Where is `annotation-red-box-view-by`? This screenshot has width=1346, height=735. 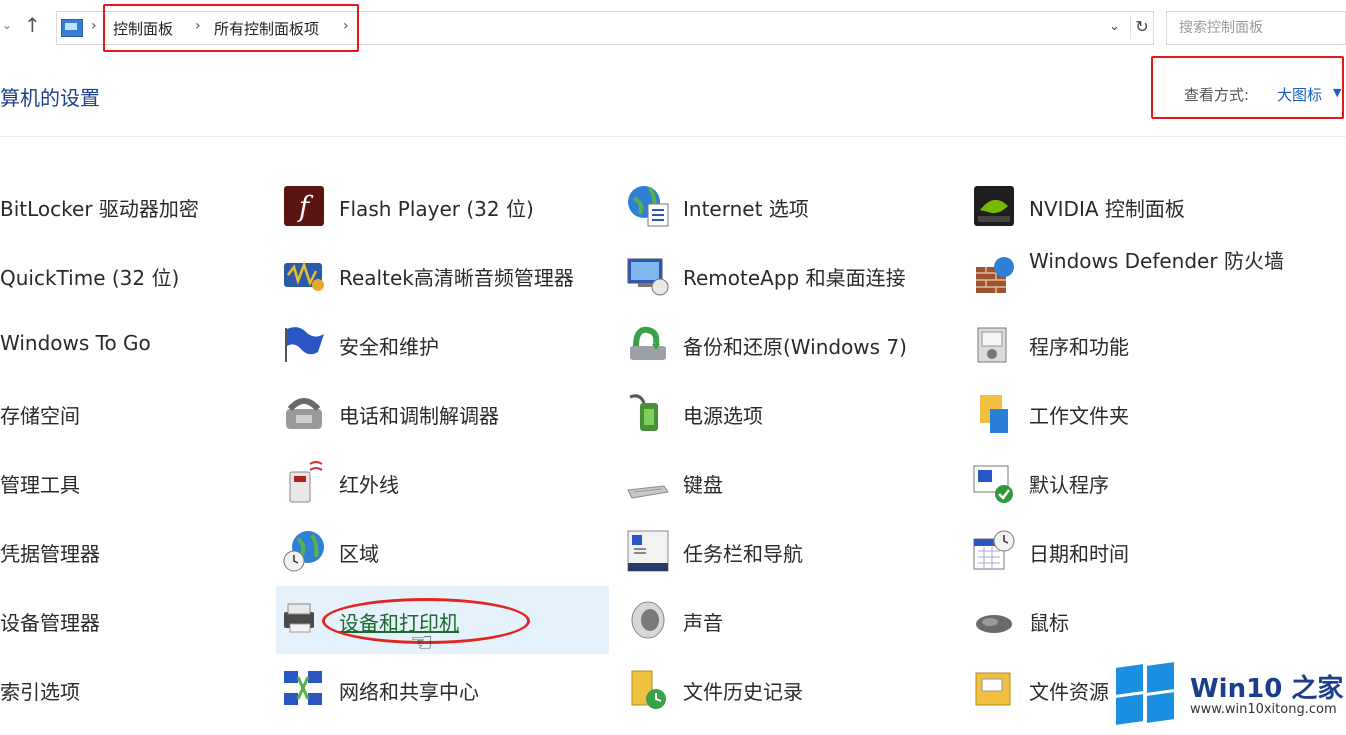 annotation-red-box-view-by is located at coordinates (1247, 87).